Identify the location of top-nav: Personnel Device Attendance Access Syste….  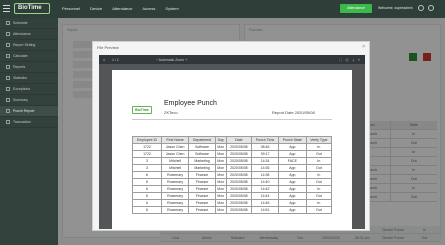
(120, 8).